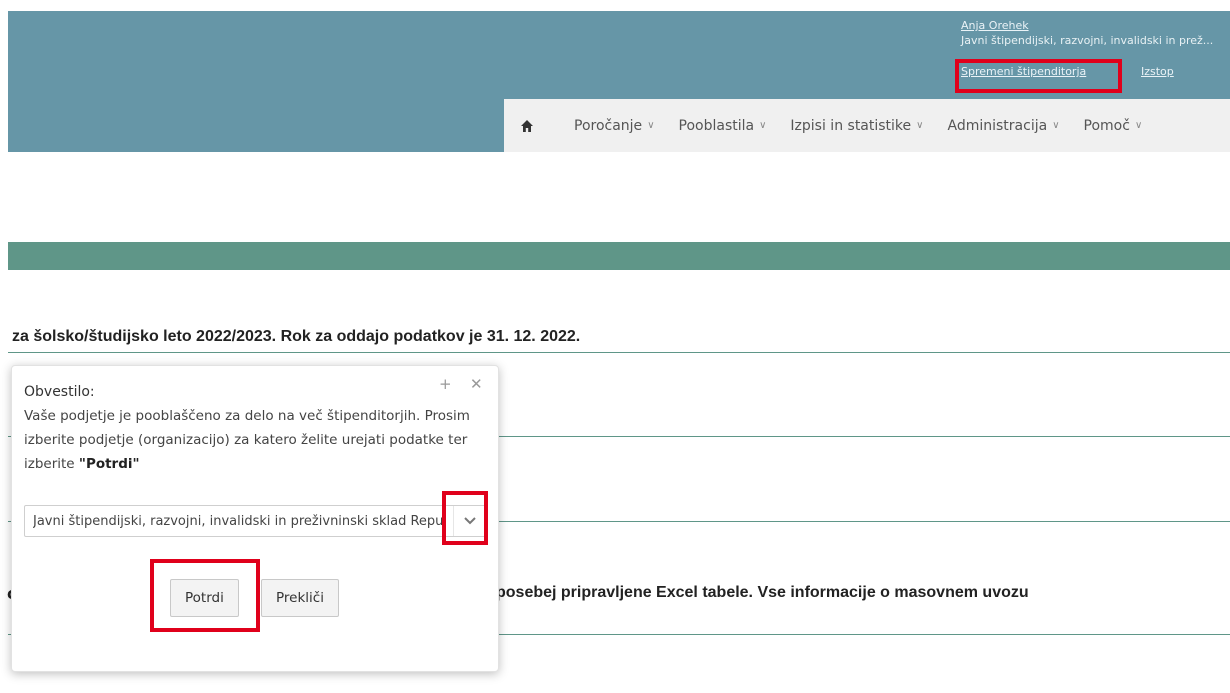 The width and height of the screenshot is (1230, 693). I want to click on organization-select-toggle, so click(469, 521).